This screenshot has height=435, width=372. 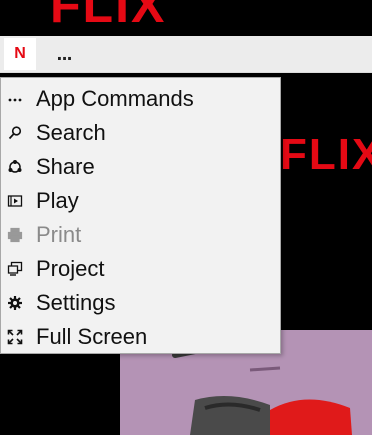 What do you see at coordinates (15, 99) in the screenshot?
I see `more-dots-icon` at bounding box center [15, 99].